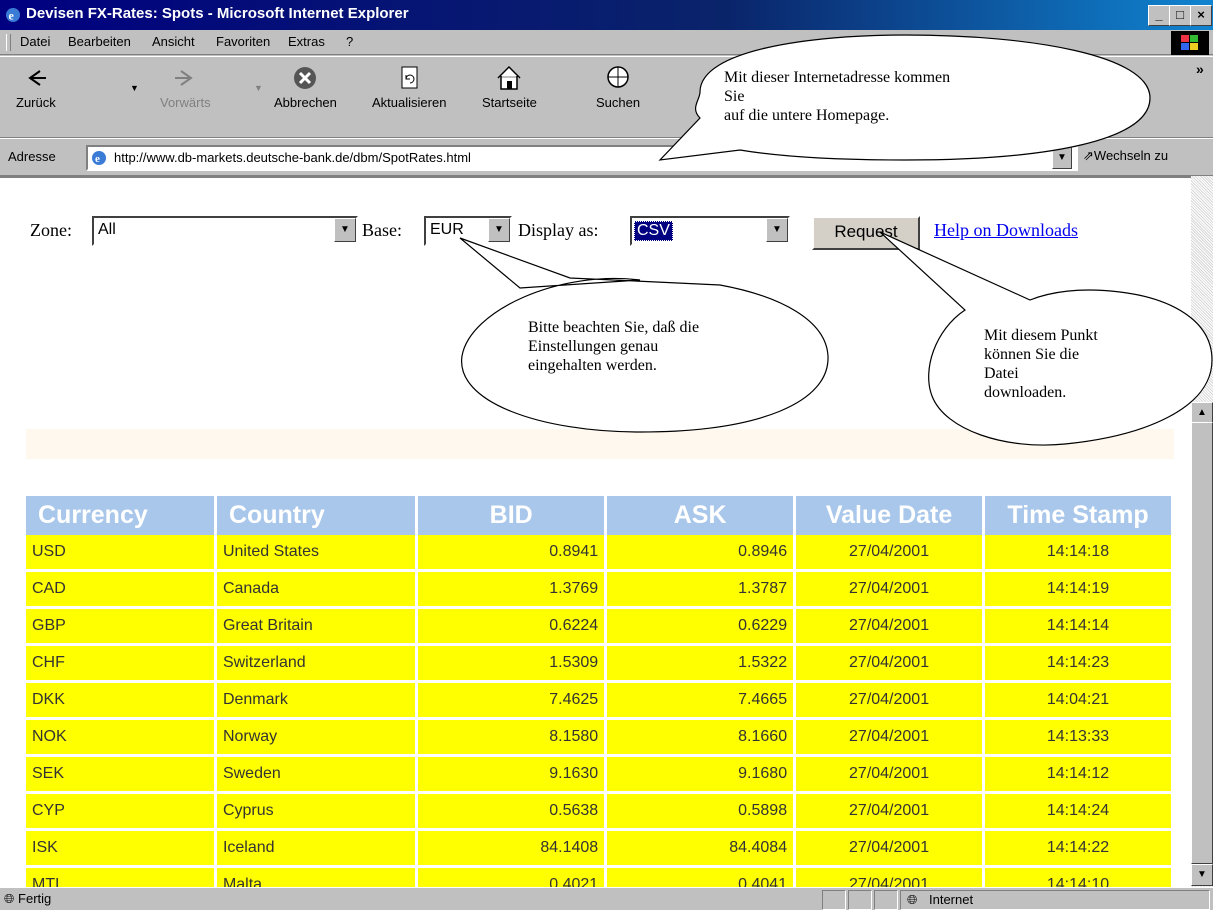  What do you see at coordinates (1202, 413) in the screenshot?
I see `scroll-up-icon: ▲` at bounding box center [1202, 413].